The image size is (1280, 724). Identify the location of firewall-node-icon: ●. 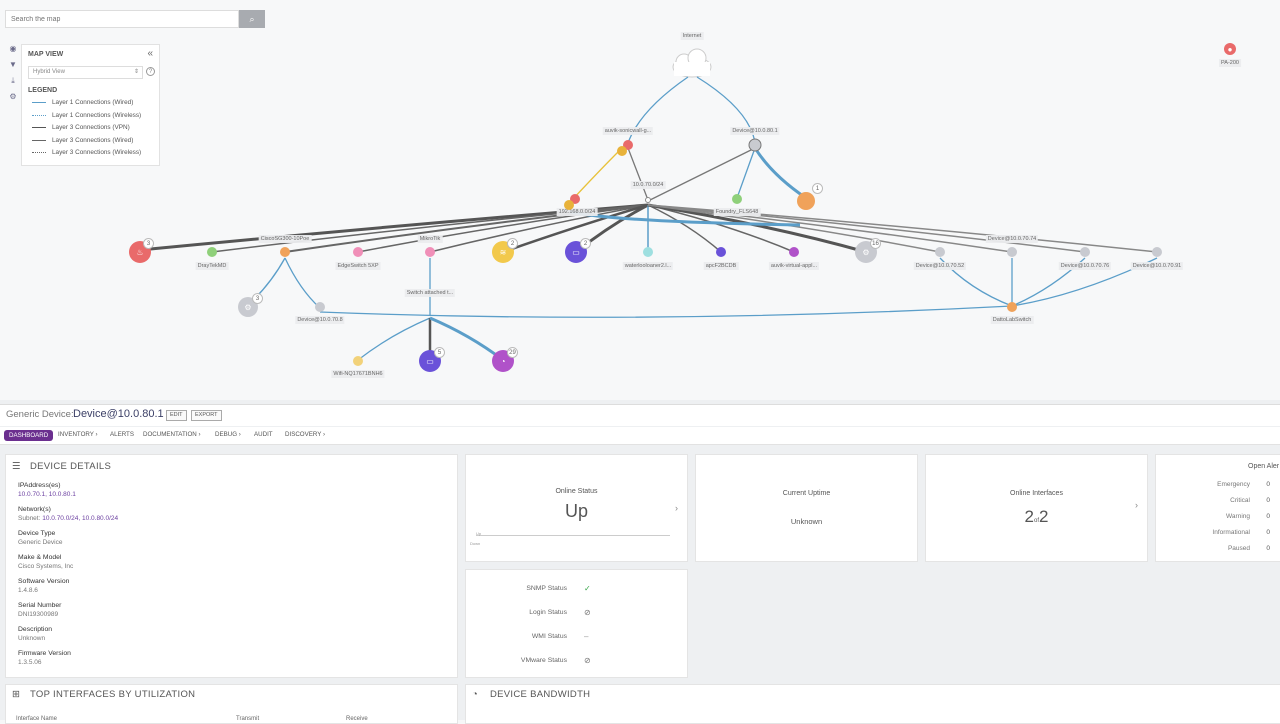
(1230, 49).